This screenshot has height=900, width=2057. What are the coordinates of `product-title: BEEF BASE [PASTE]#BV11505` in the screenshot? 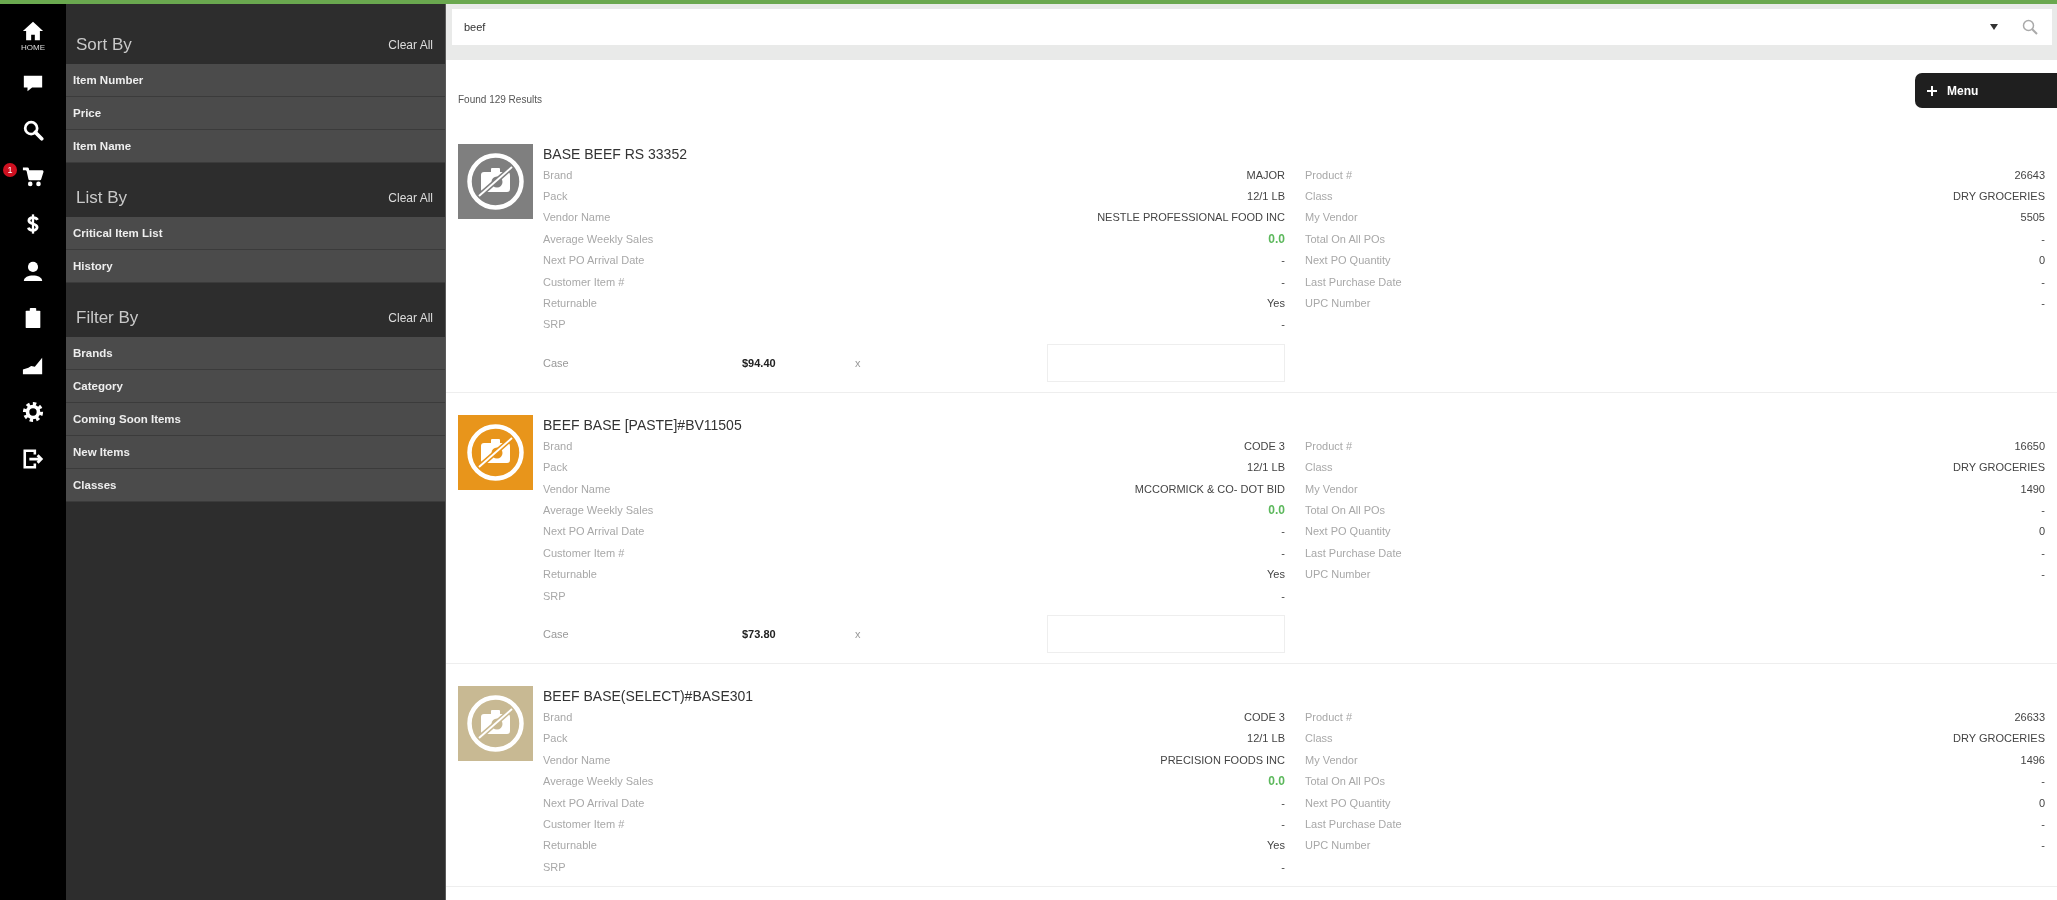 It's located at (914, 425).